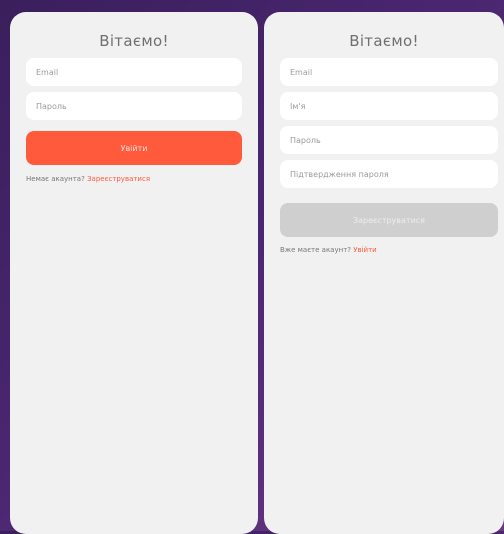  I want to click on login-footer: Немає акаунта? Зареєструватися, so click(88, 179).